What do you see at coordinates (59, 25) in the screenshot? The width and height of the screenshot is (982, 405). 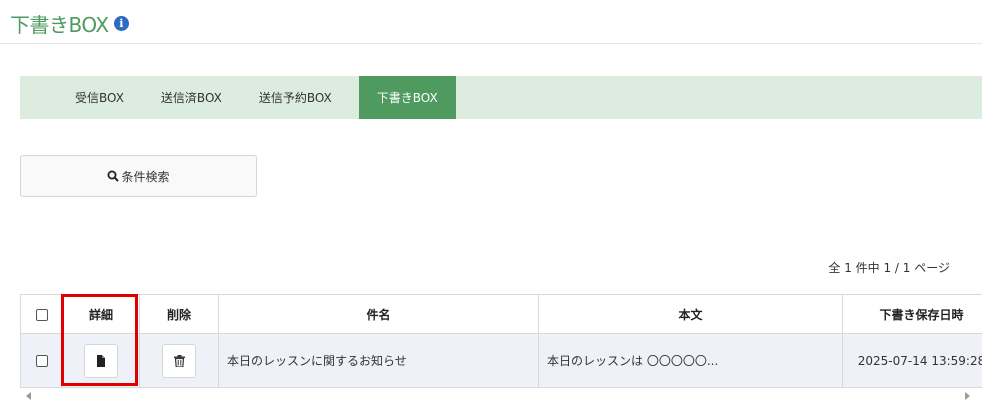 I see `page-title-text: 下書きBOX` at bounding box center [59, 25].